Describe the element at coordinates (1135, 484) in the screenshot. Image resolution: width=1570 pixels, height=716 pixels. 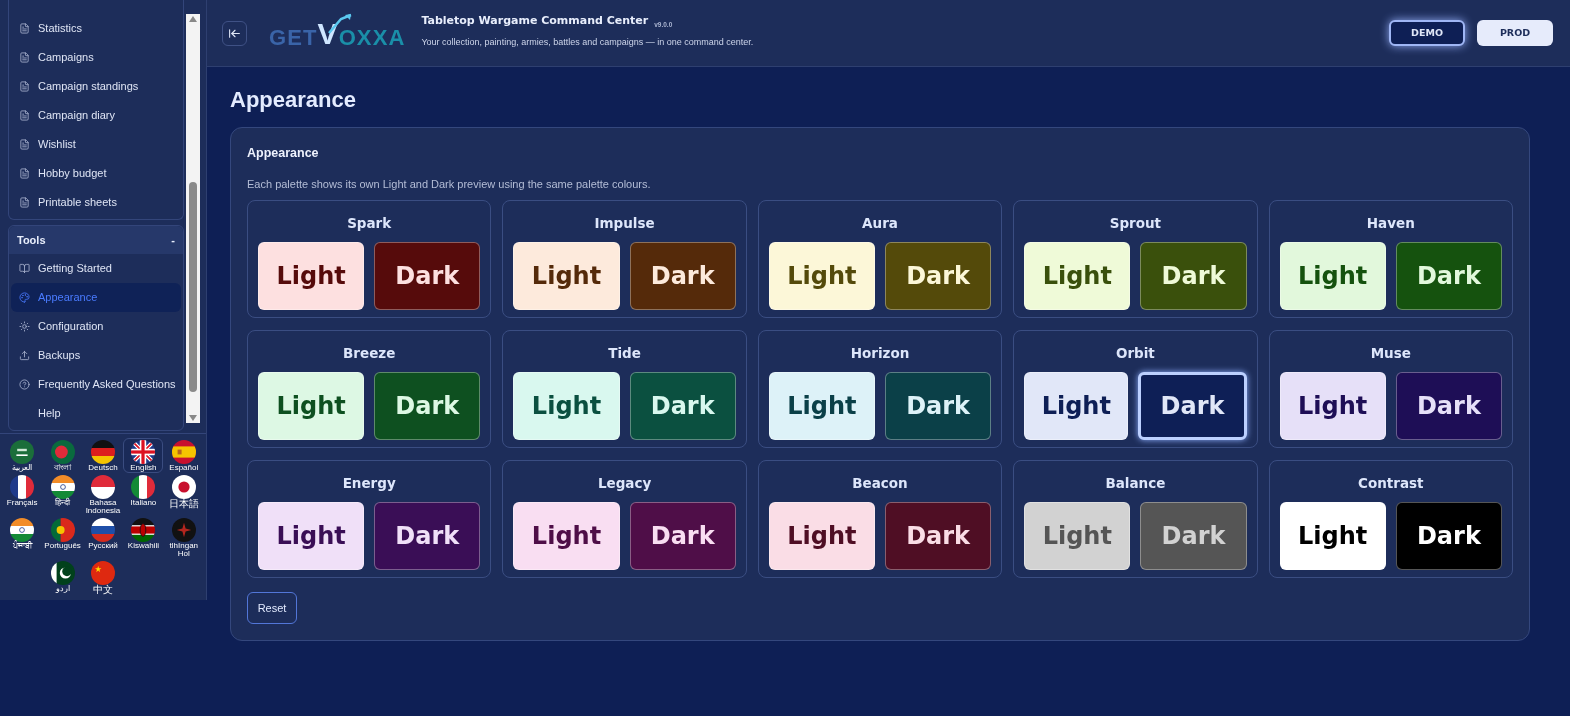
I see `palette-name: Balance` at that location.